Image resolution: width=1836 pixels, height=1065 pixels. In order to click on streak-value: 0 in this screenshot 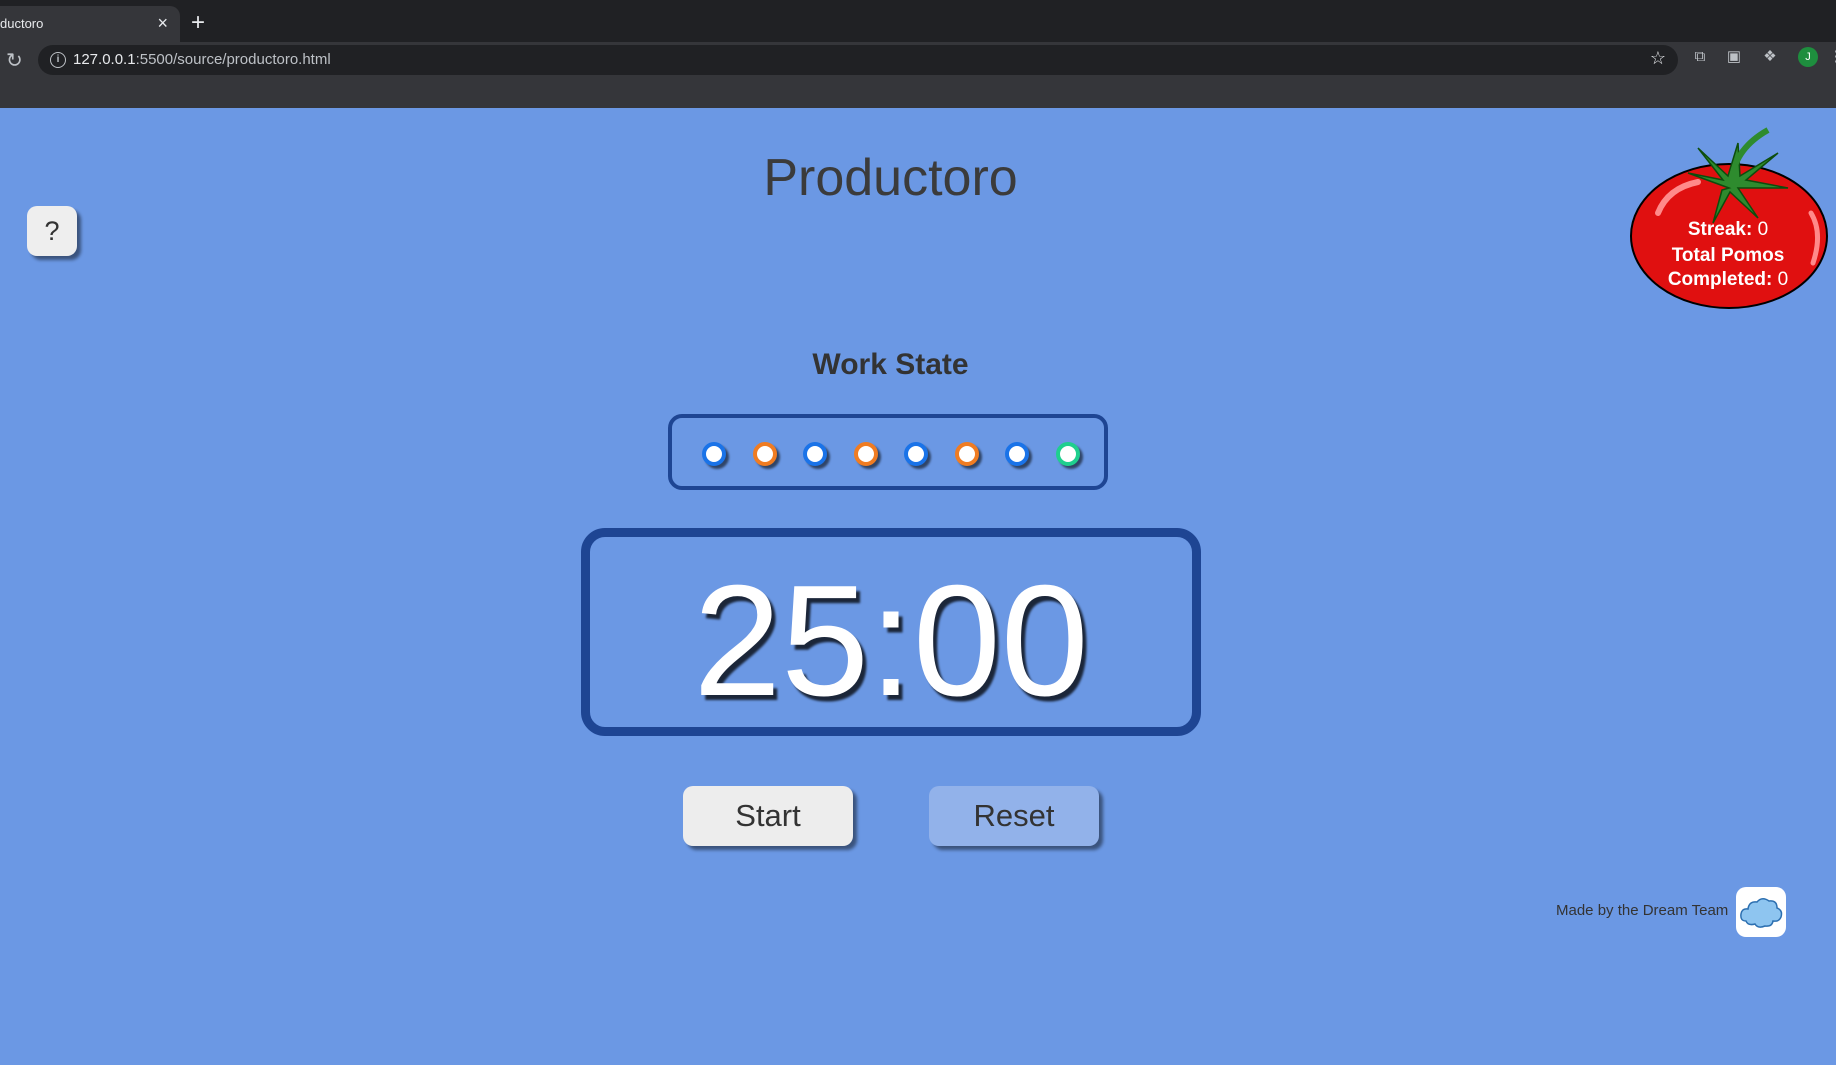, I will do `click(1763, 229)`.